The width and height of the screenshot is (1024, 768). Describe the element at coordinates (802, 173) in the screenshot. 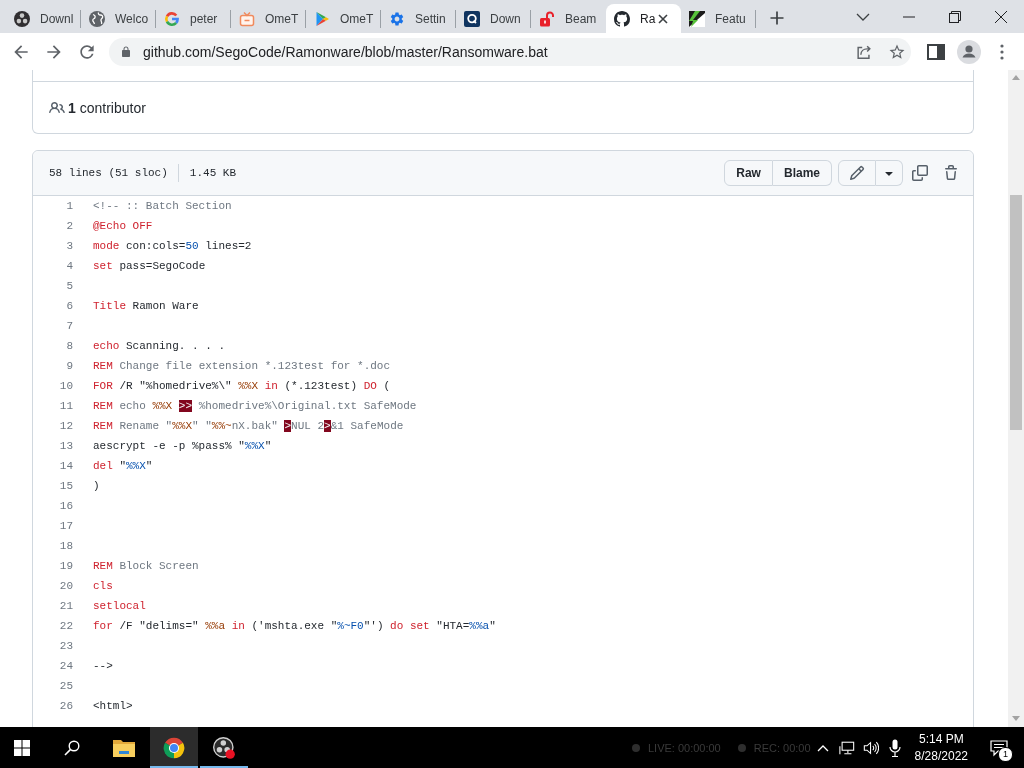

I see `view-mode-button: Blame` at that location.